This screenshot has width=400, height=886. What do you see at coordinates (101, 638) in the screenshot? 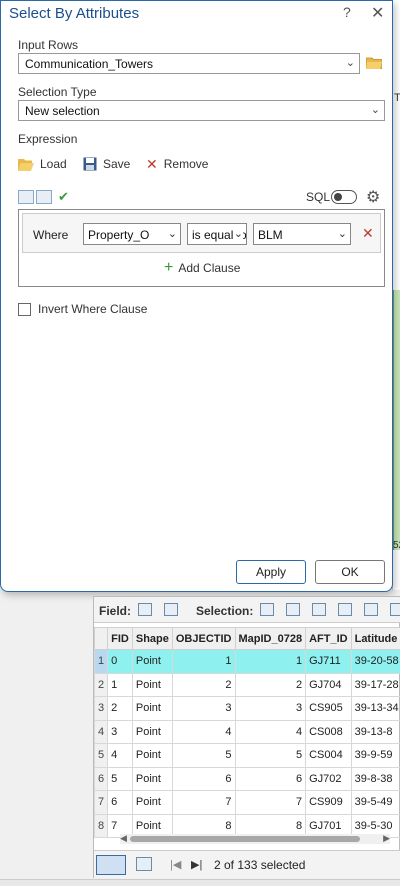
I see `column-header-corner` at bounding box center [101, 638].